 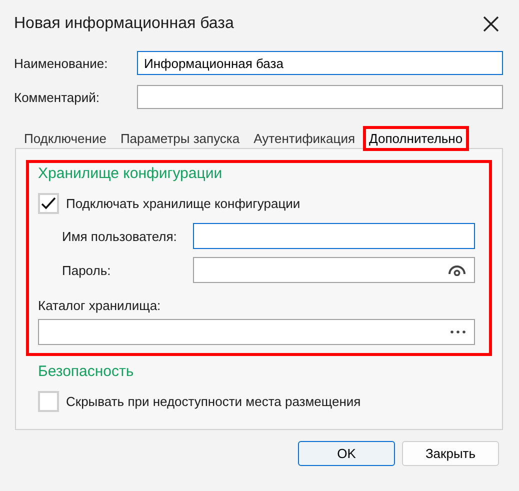 I want to click on more-icon, so click(x=458, y=332).